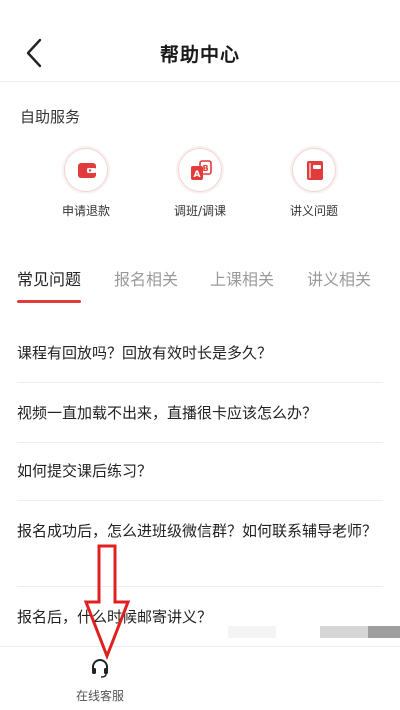 The image size is (400, 710). Describe the element at coordinates (200, 41) in the screenshot. I see `header: 帮助中心` at that location.